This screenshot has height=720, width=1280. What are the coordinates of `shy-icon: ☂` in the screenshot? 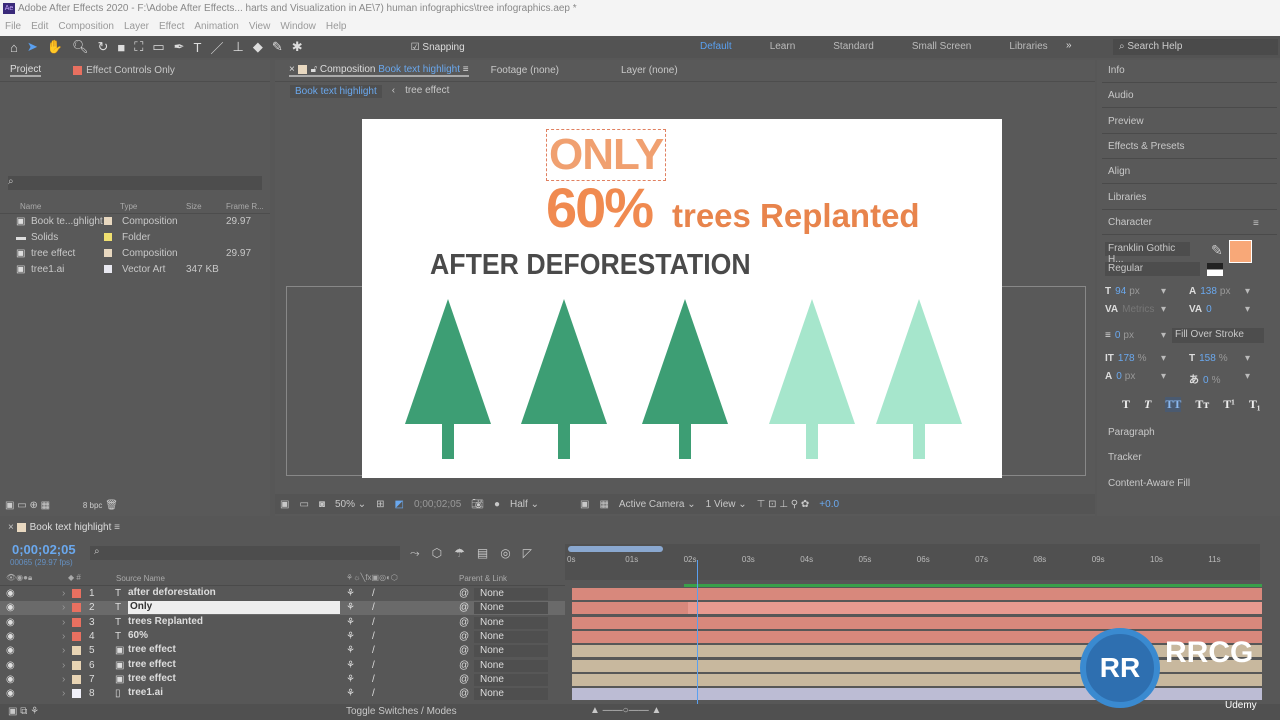 It's located at (459, 553).